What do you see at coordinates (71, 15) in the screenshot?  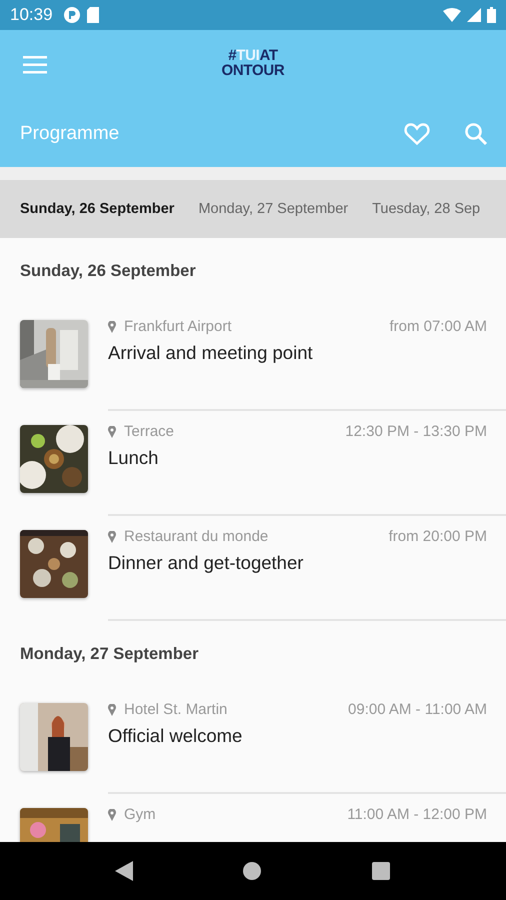 I see `notification-icon` at bounding box center [71, 15].